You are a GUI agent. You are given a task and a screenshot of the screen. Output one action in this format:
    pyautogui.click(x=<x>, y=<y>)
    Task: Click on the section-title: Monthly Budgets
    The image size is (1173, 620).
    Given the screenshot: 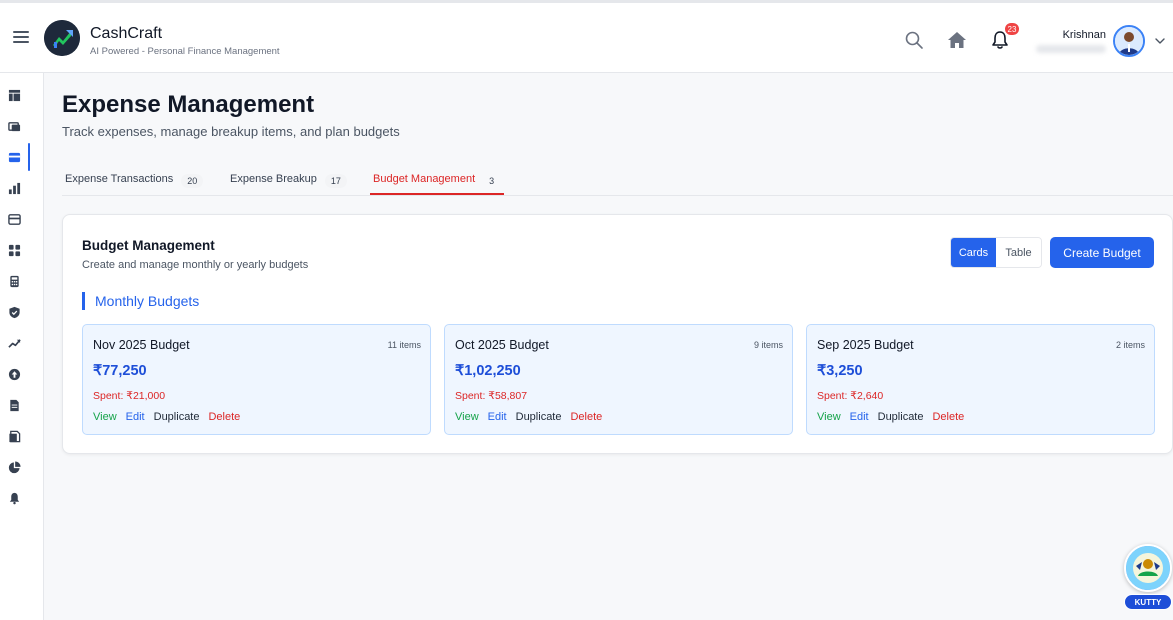 What is the action you would take?
    pyautogui.click(x=140, y=301)
    